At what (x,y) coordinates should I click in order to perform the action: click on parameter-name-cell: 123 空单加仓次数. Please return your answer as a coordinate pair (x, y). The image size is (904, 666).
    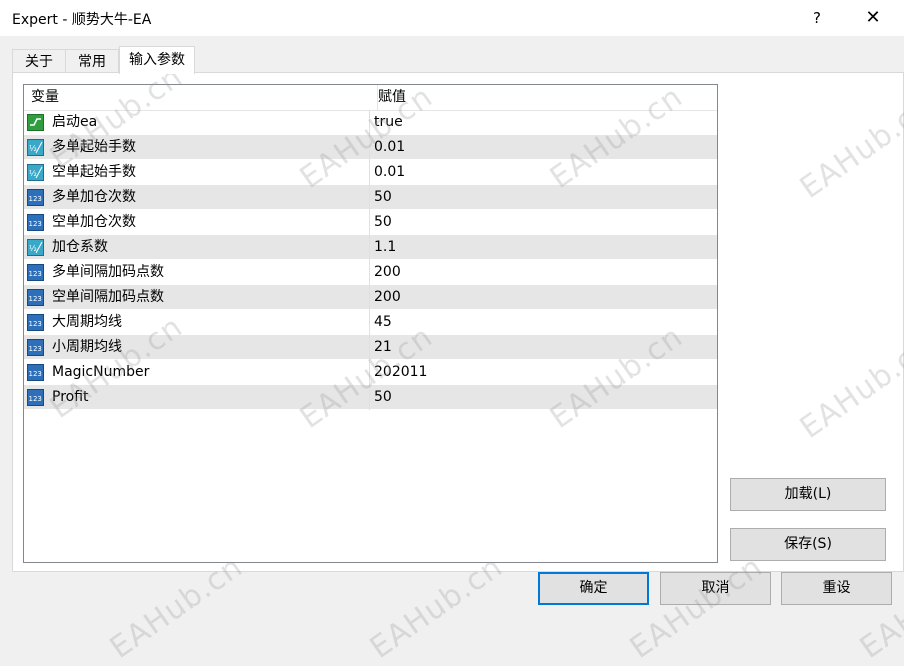
    Looking at the image, I should click on (197, 222).